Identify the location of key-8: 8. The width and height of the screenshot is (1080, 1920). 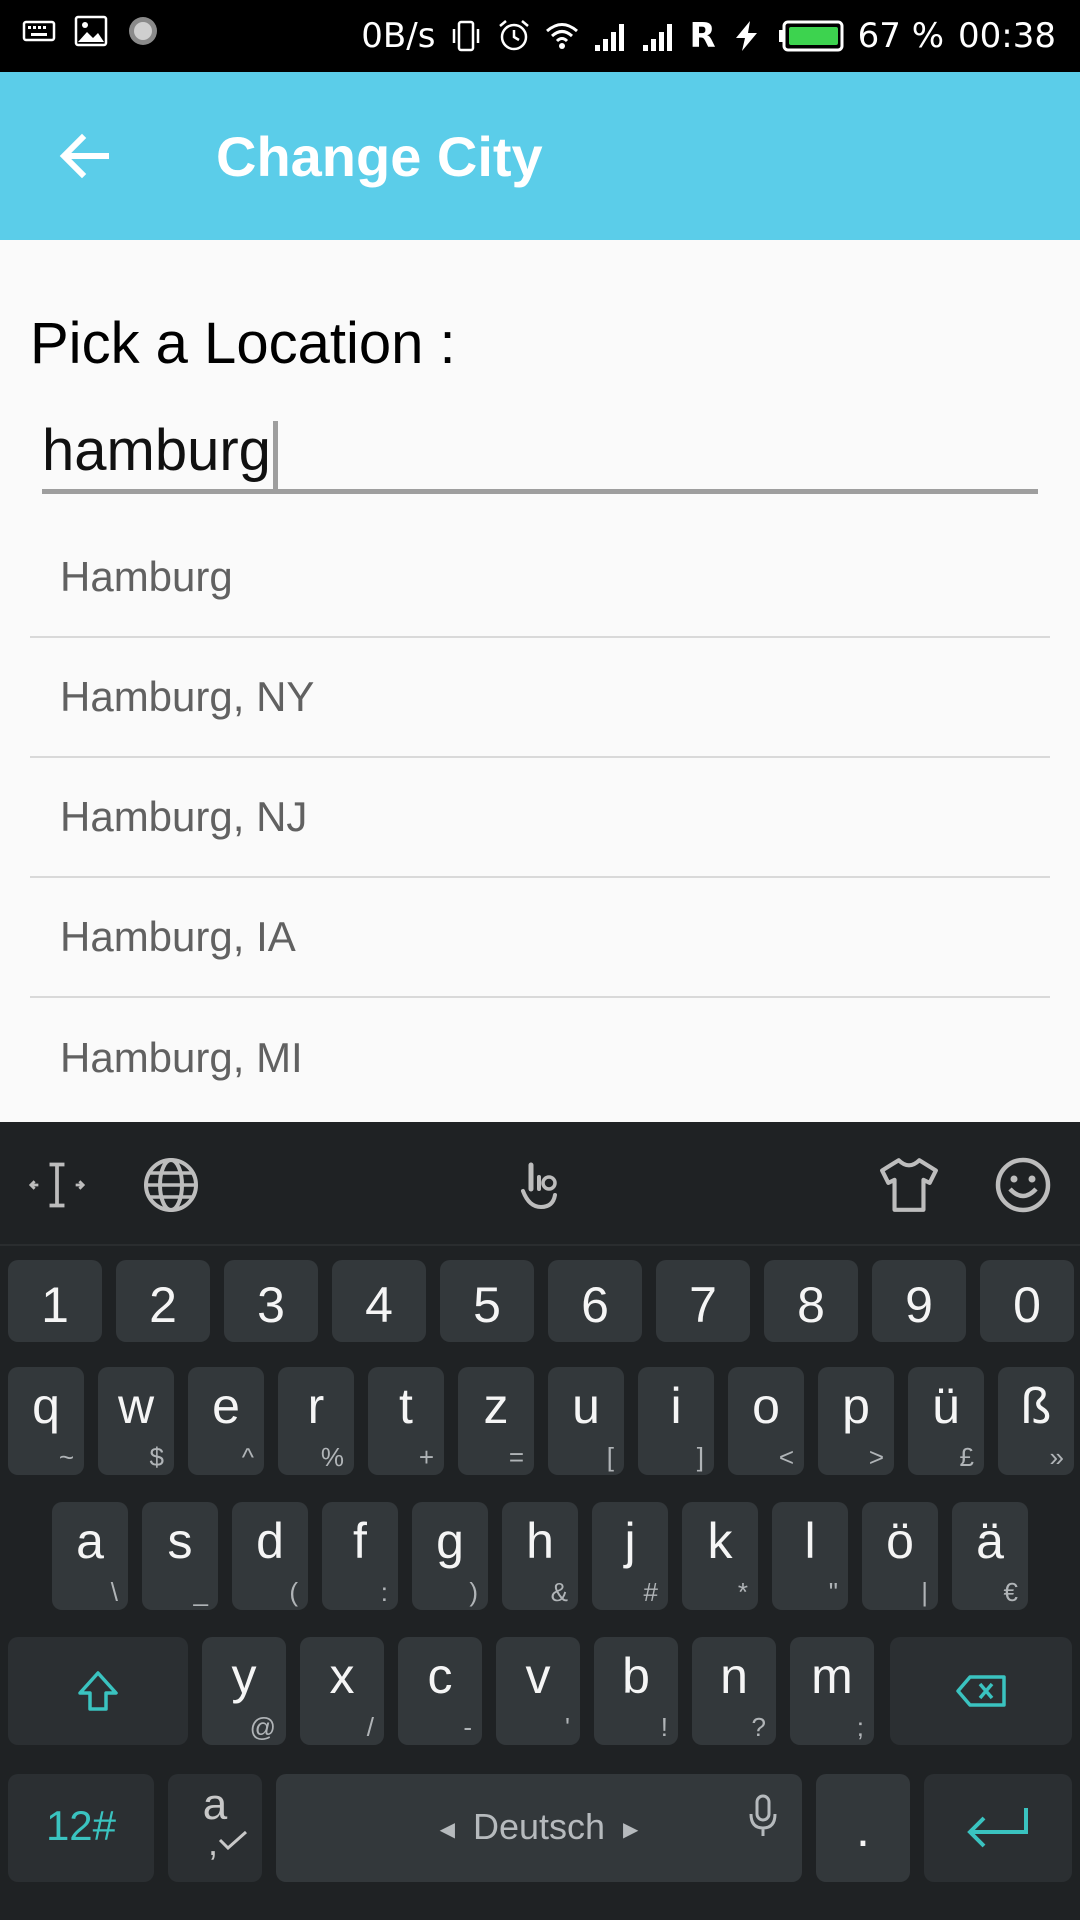
(811, 1301).